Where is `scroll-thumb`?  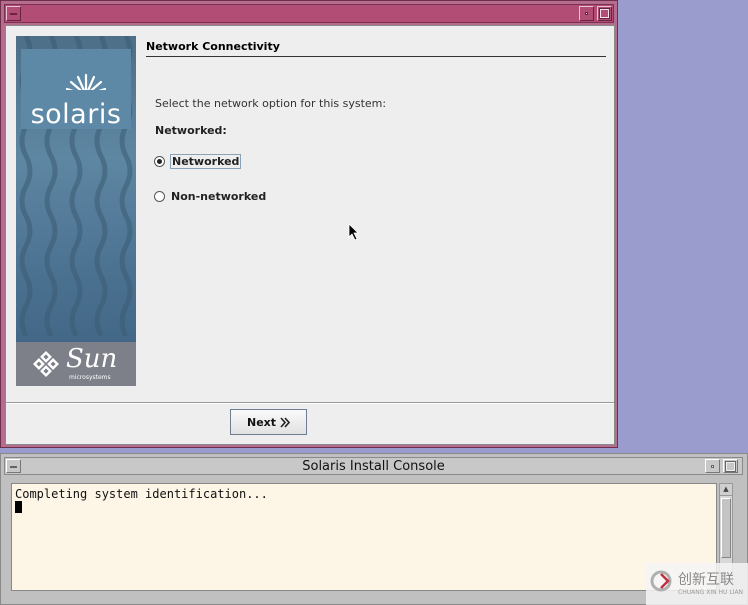
scroll-thumb is located at coordinates (726, 528).